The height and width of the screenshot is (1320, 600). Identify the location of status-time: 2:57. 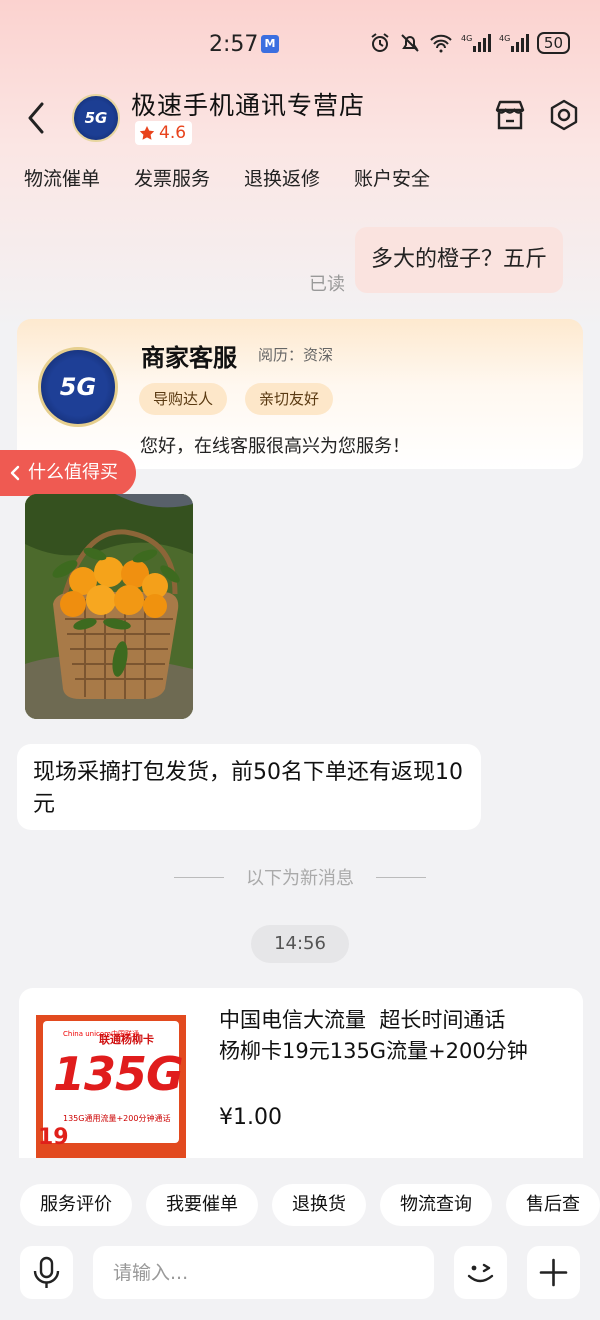
(234, 44).